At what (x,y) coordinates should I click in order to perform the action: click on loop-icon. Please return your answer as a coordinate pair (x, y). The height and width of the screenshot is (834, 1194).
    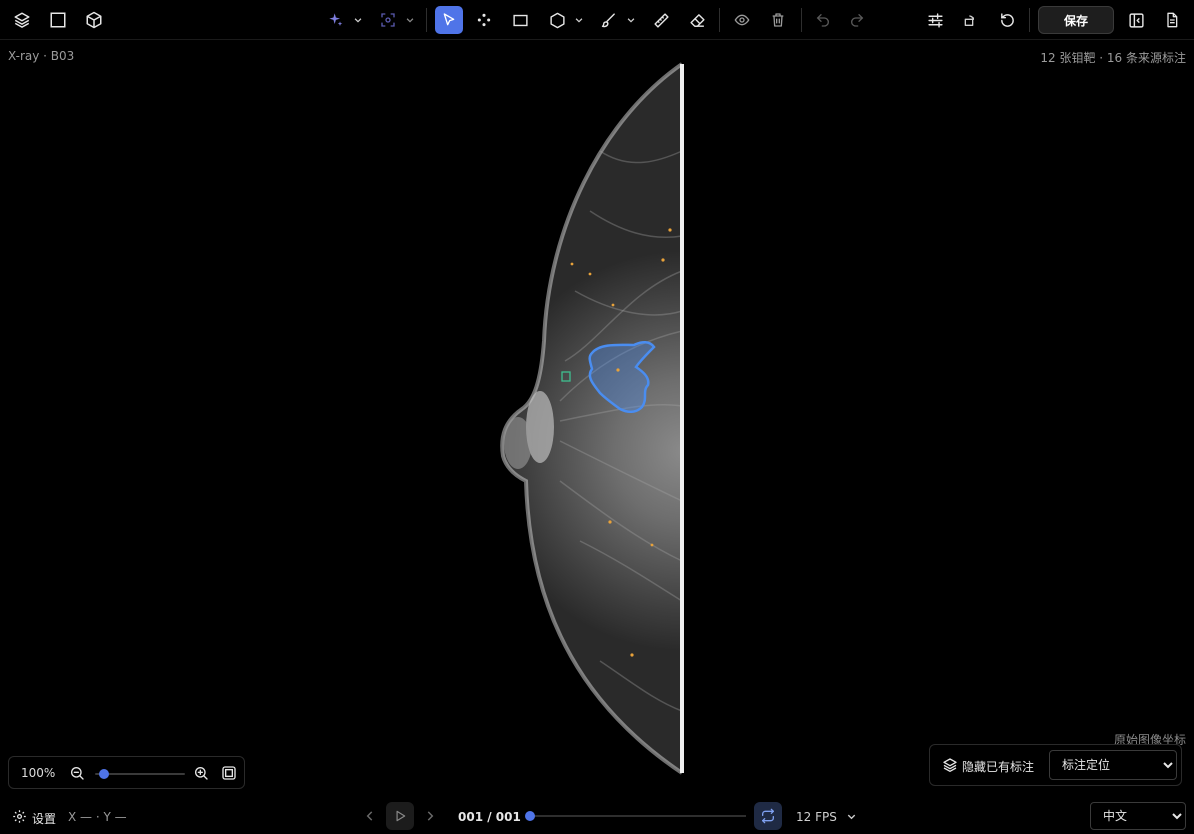
    Looking at the image, I should click on (768, 816).